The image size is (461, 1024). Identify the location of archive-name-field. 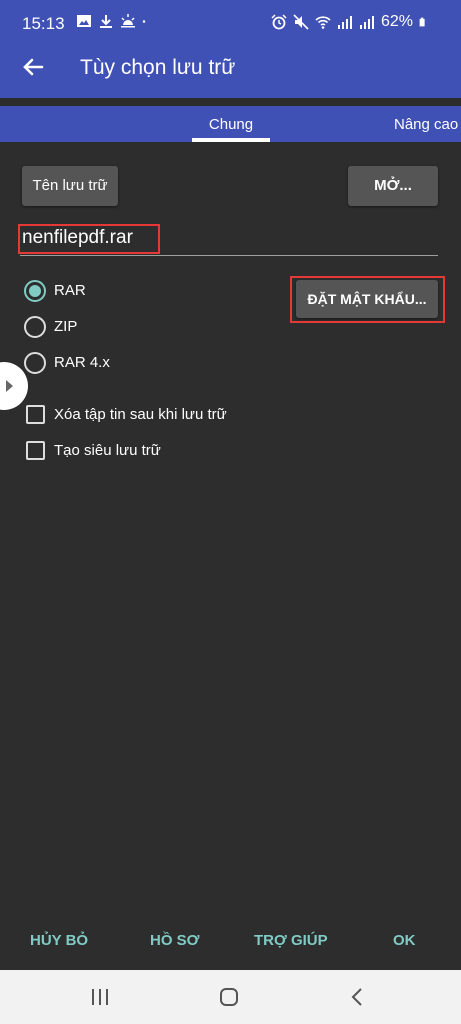
(229, 240).